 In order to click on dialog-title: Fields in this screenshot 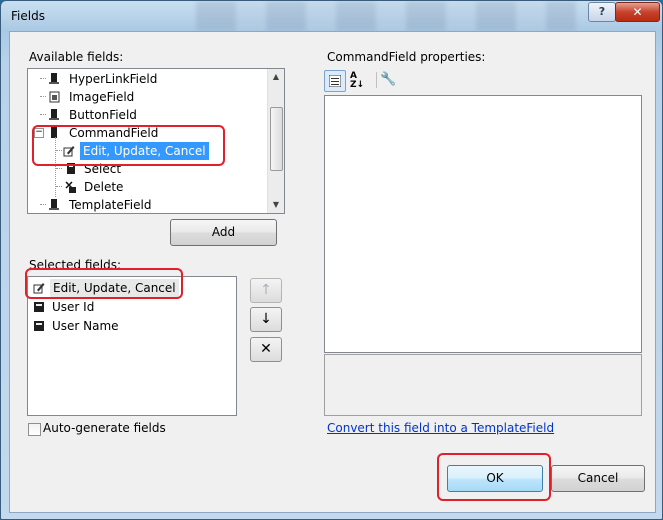, I will do `click(28, 16)`.